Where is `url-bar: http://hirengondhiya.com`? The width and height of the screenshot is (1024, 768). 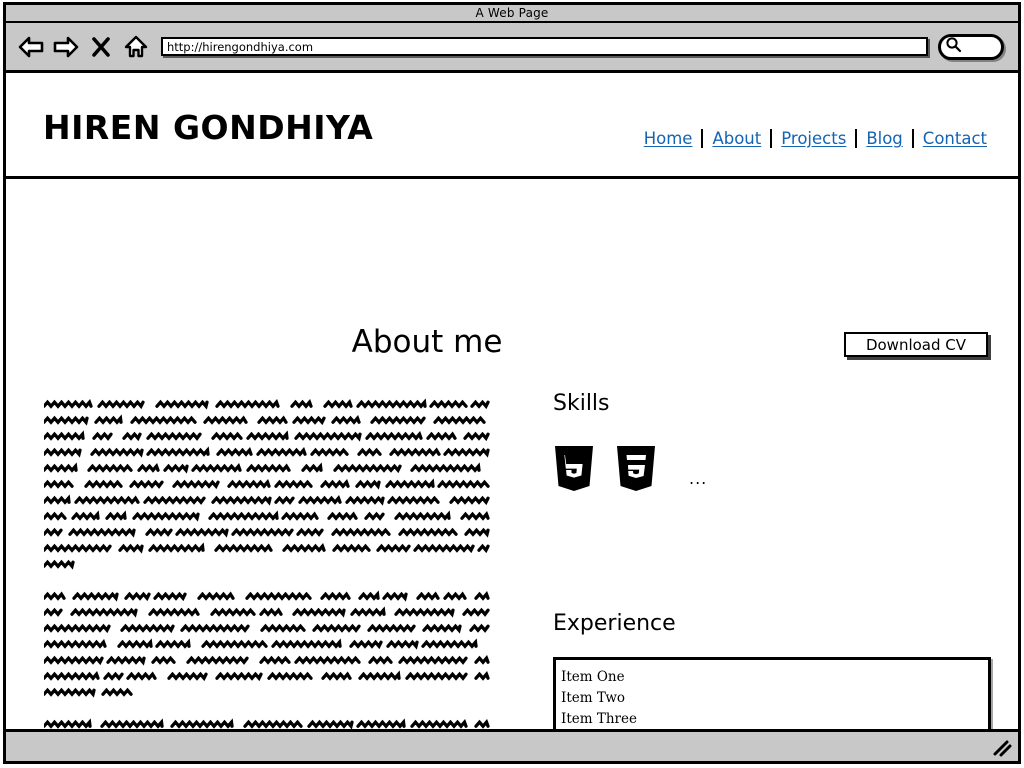
url-bar: http://hirengondhiya.com is located at coordinates (544, 46).